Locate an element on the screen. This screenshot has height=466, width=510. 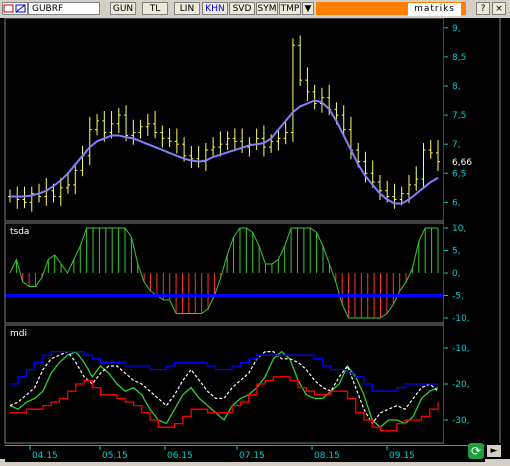
tl-button: TL is located at coordinates (155, 8).